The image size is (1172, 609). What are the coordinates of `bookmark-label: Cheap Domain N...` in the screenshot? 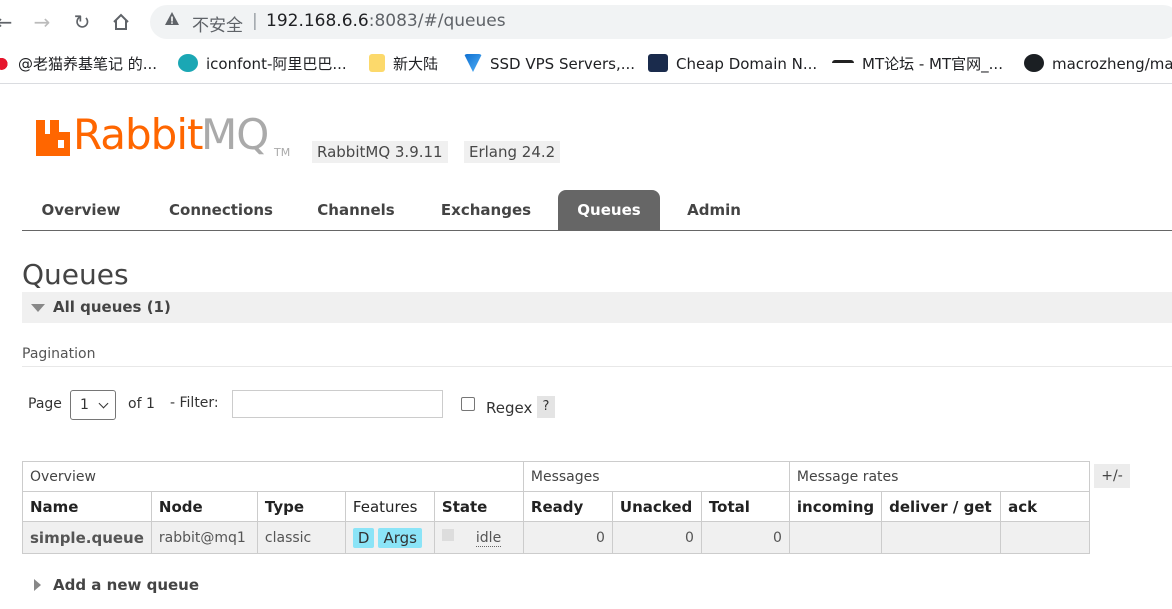 It's located at (747, 64).